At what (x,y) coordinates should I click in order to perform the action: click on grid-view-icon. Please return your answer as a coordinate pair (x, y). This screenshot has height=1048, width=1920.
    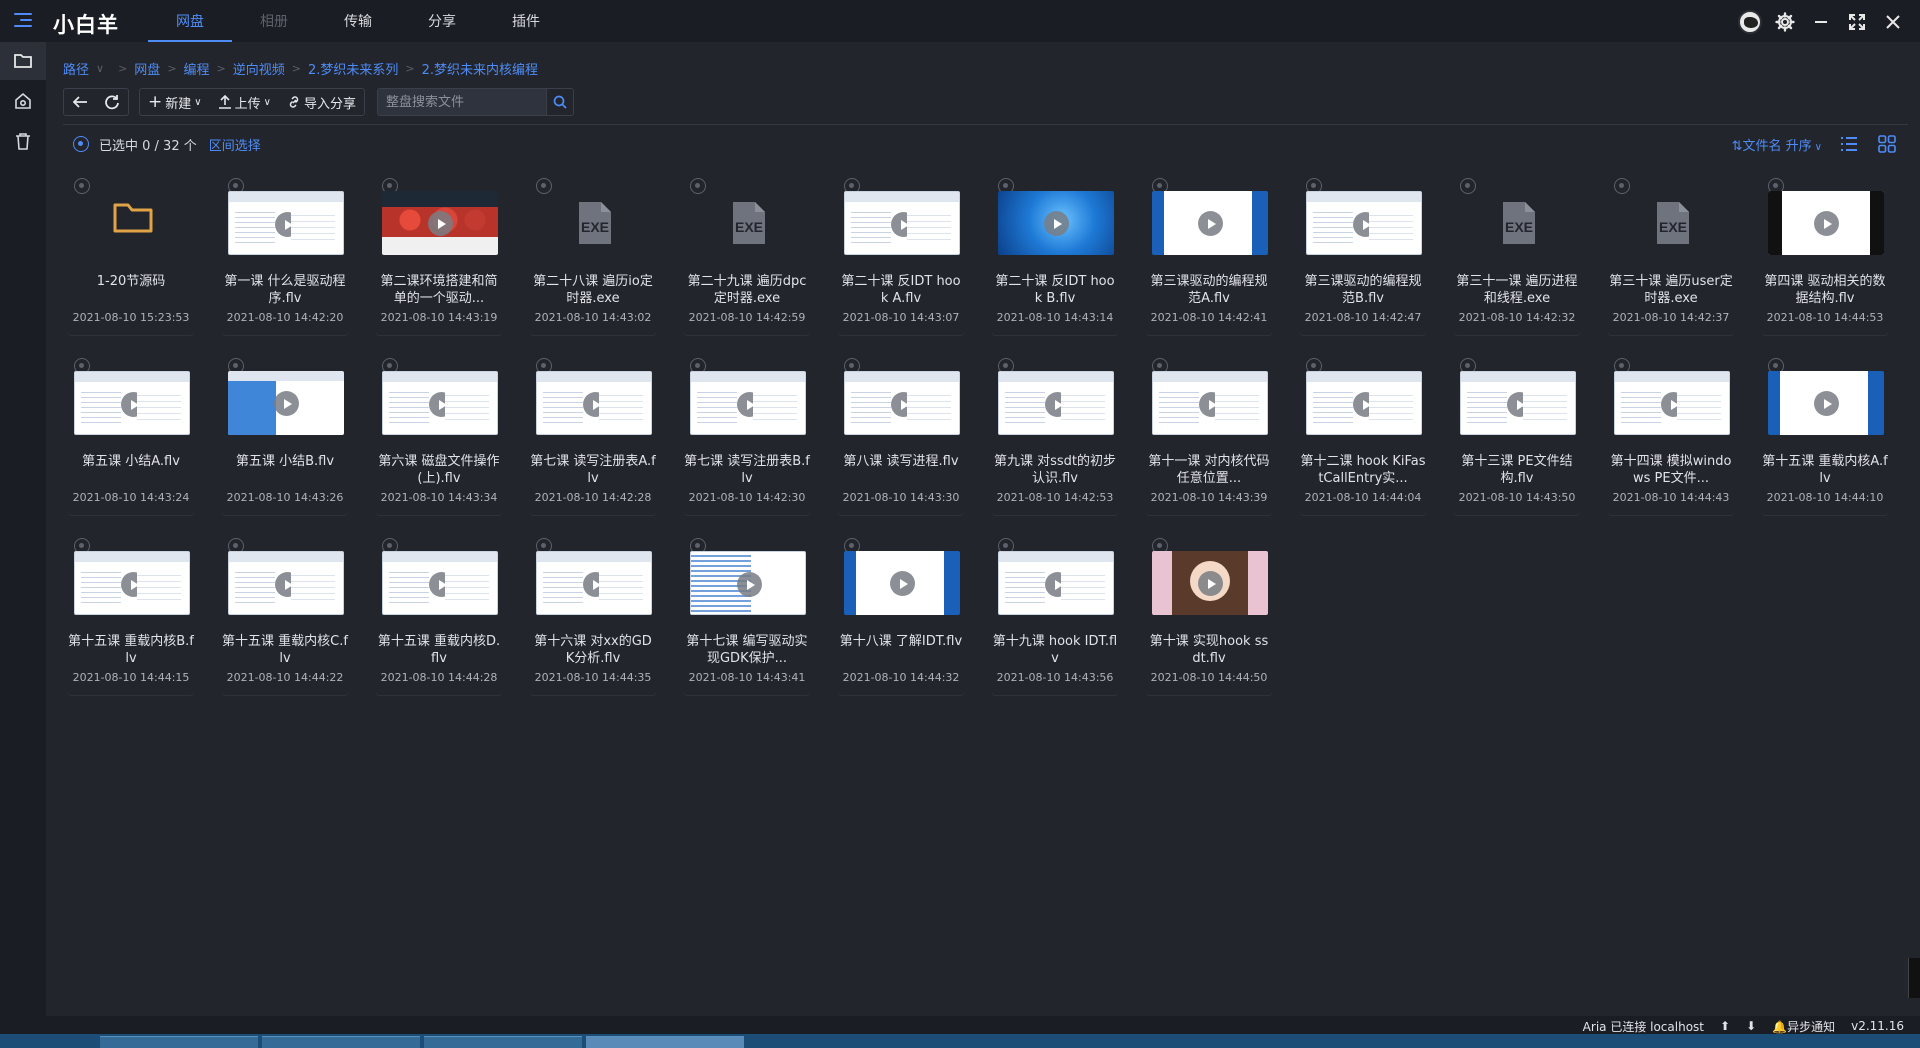
    Looking at the image, I should click on (1887, 144).